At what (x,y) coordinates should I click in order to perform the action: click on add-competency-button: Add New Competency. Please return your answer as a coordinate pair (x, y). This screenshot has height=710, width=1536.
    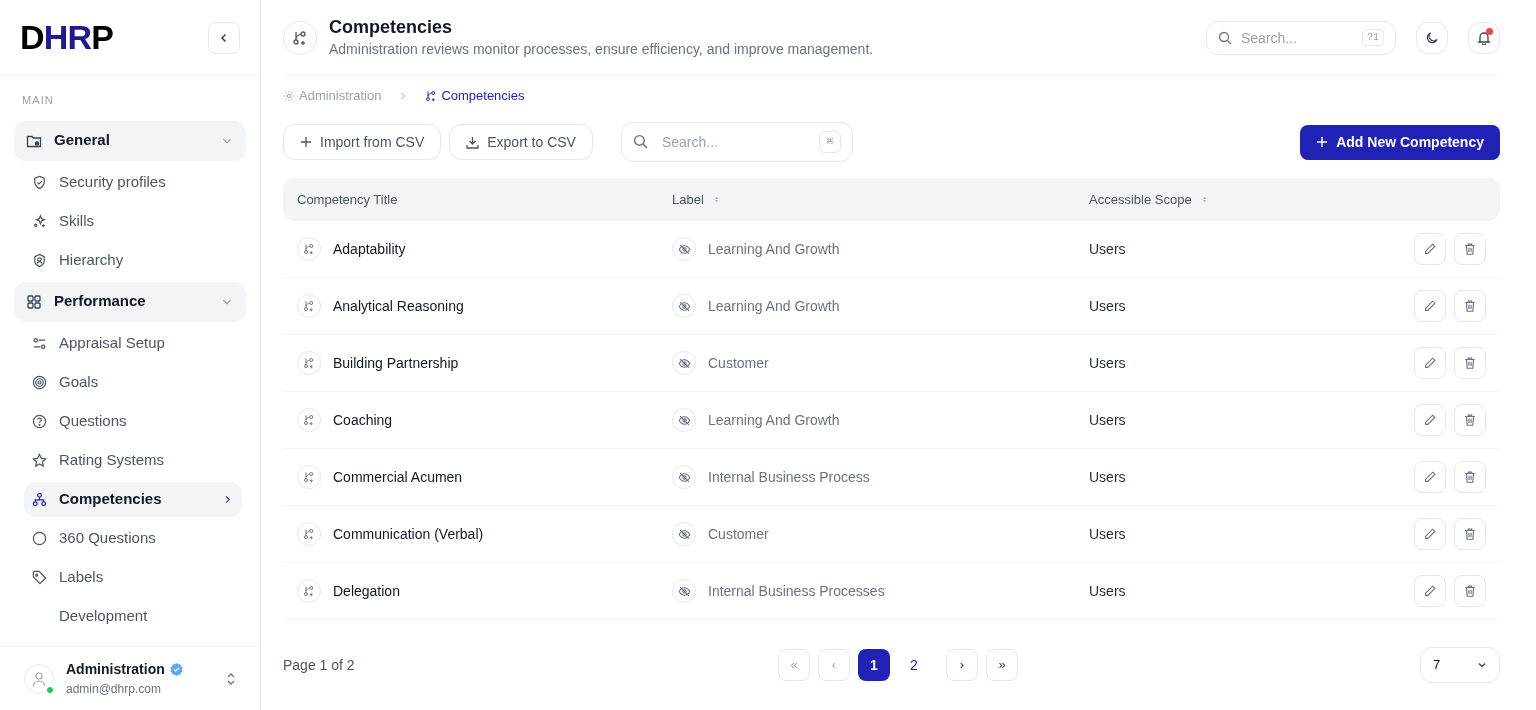
    Looking at the image, I should click on (1400, 142).